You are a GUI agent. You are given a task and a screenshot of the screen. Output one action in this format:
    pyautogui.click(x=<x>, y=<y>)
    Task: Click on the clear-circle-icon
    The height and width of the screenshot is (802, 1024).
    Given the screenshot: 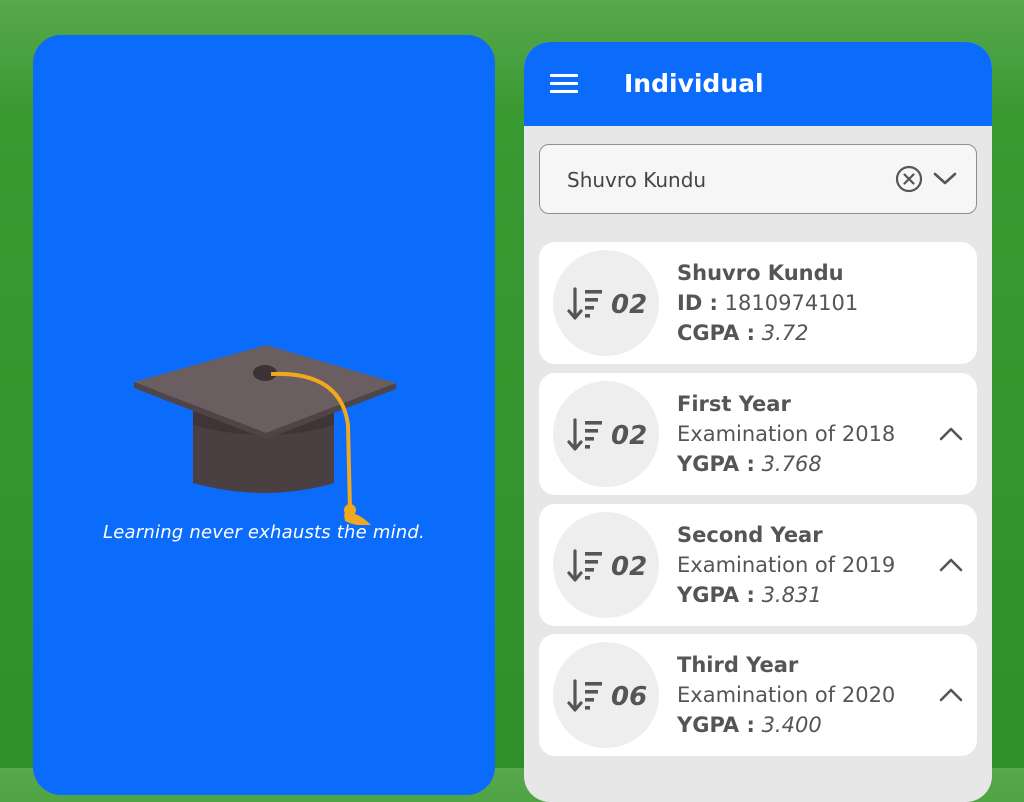 What is the action you would take?
    pyautogui.click(x=909, y=179)
    